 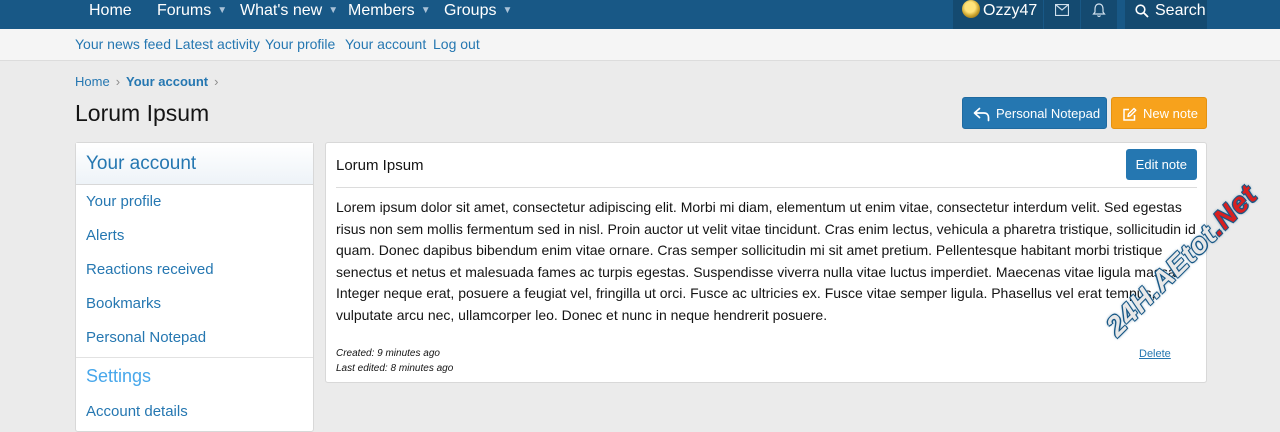 What do you see at coordinates (456, 44) in the screenshot?
I see `subnav-log-out: Log out` at bounding box center [456, 44].